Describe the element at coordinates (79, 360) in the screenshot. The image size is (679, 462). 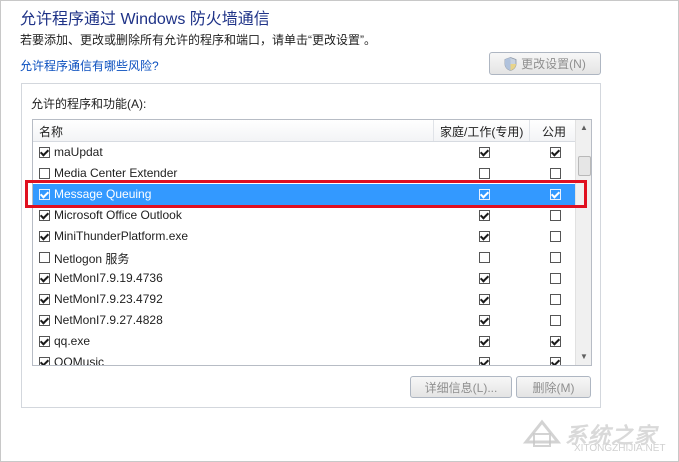
I see `program-name: QQMusic` at that location.